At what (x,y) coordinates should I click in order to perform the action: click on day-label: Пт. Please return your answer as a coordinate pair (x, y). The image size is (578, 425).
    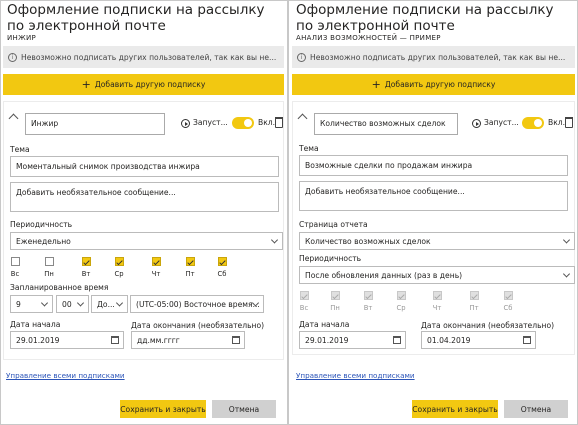
    Looking at the image, I should click on (190, 274).